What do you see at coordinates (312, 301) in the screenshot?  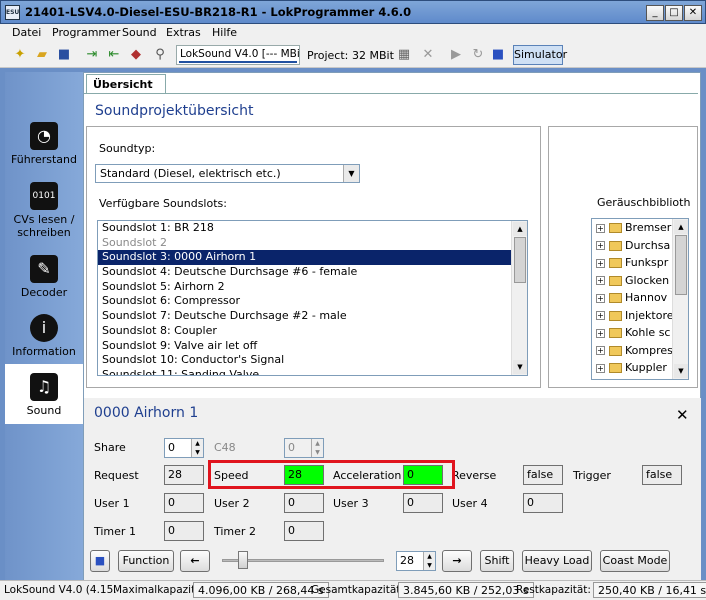 I see `list-item: Soundslot 6: Compressor` at bounding box center [312, 301].